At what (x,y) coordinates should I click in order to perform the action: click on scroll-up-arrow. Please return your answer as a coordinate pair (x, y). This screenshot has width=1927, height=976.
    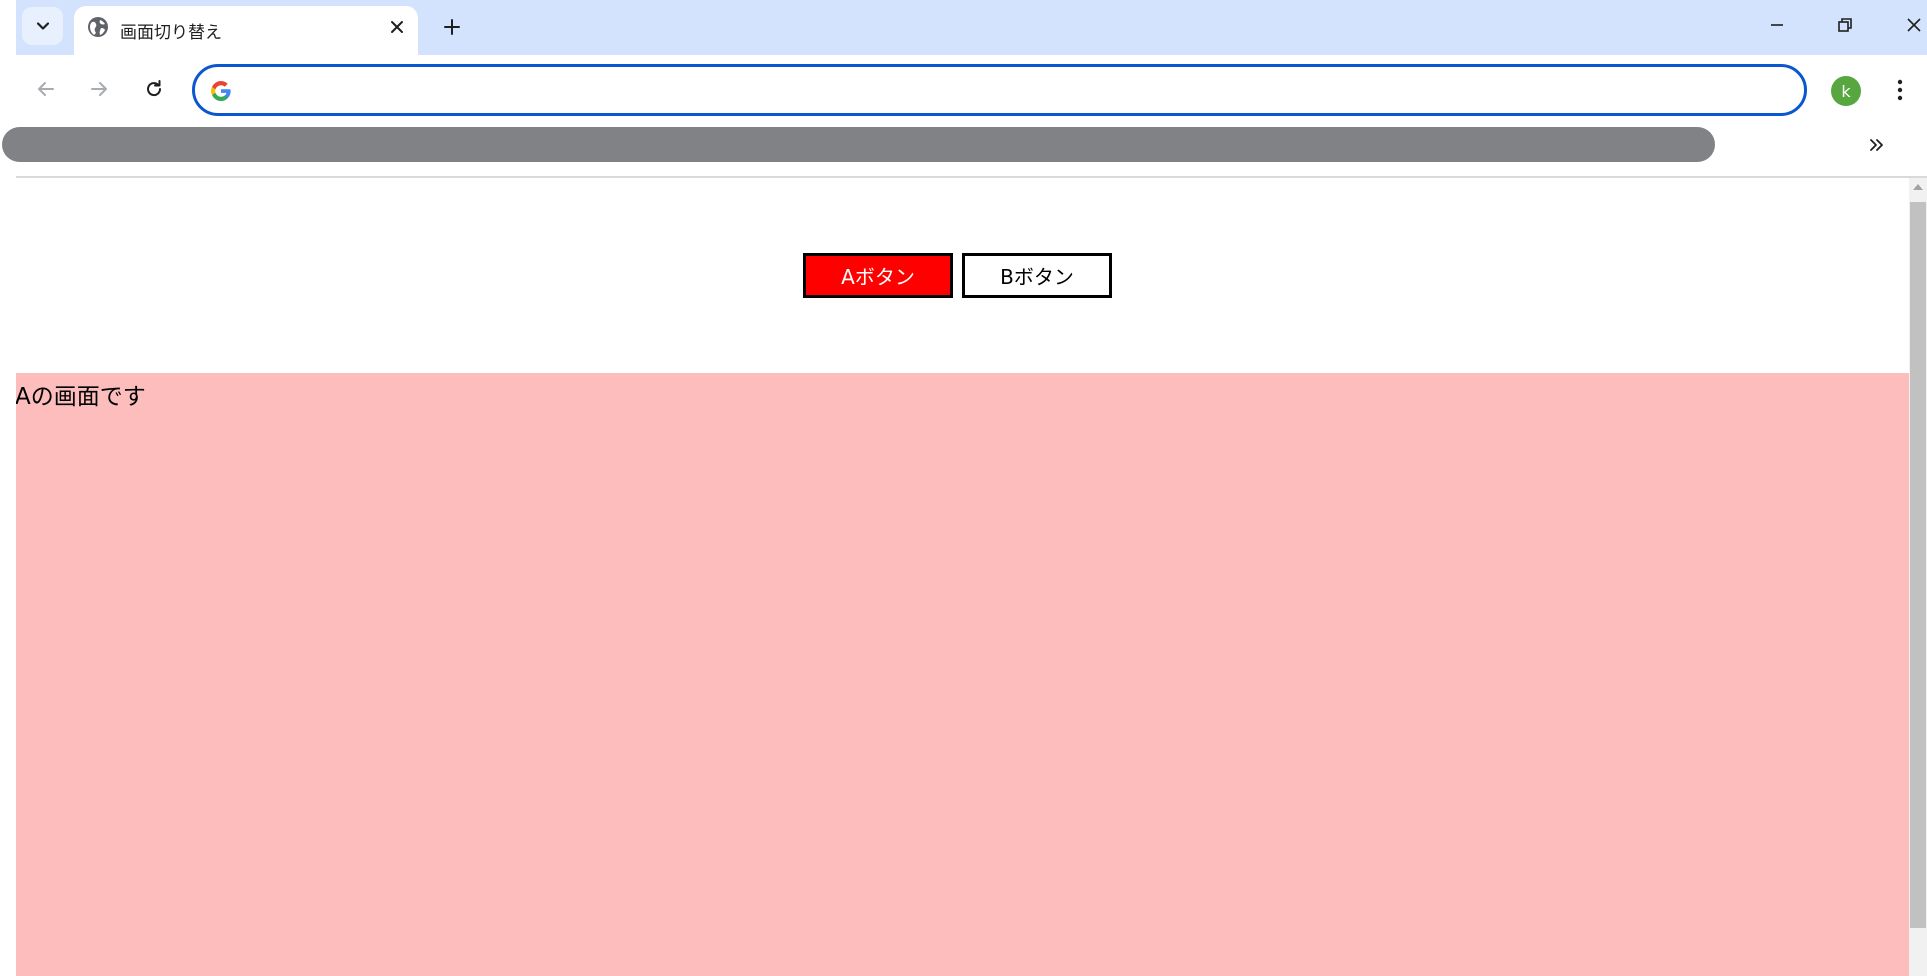
    Looking at the image, I should click on (1918, 187).